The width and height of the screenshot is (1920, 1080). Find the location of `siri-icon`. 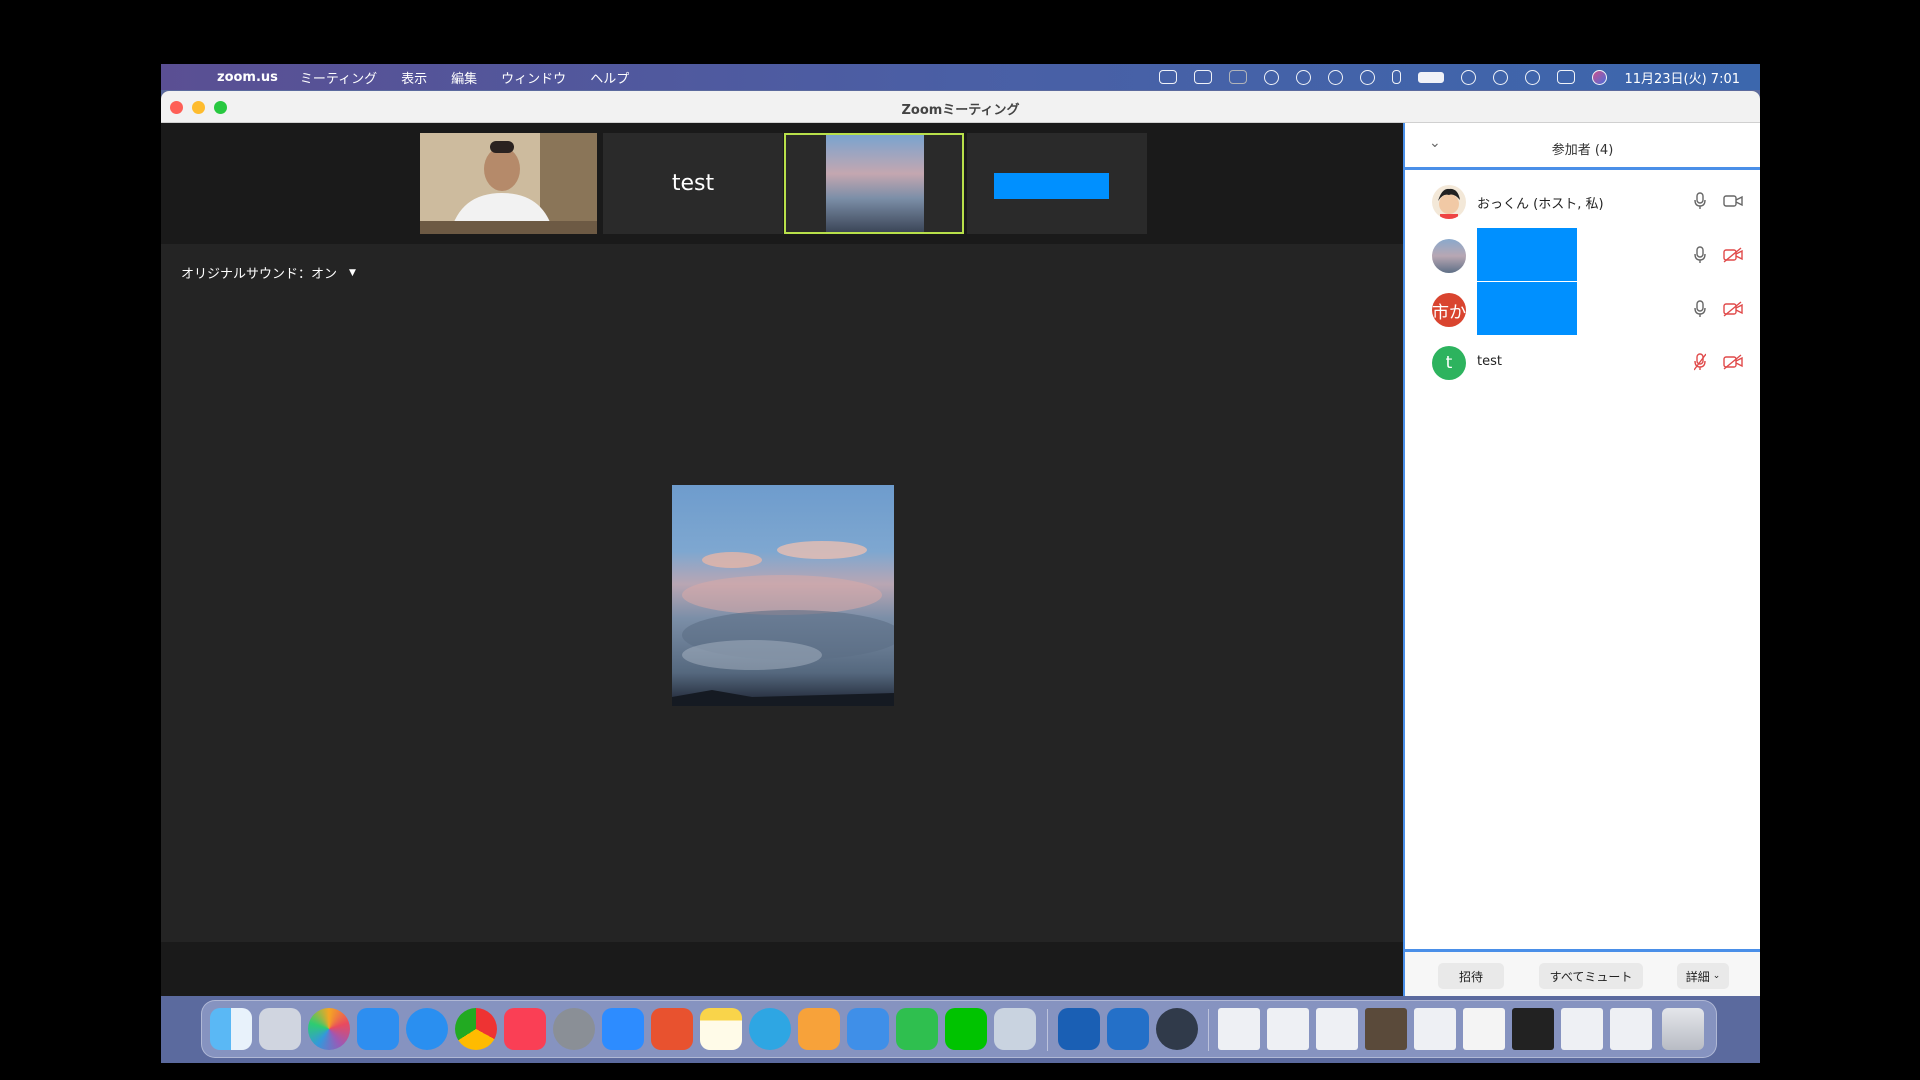

siri-icon is located at coordinates (1600, 77).